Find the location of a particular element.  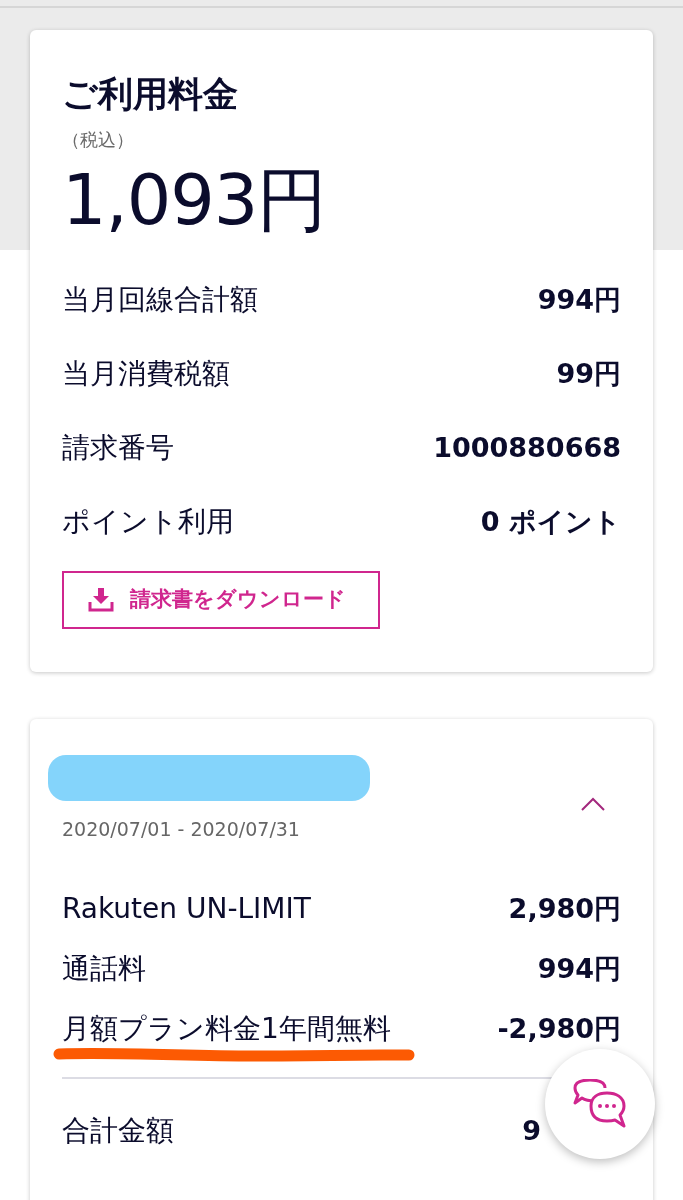

download-invoice-button: 請求書をダウンロード is located at coordinates (221, 600).